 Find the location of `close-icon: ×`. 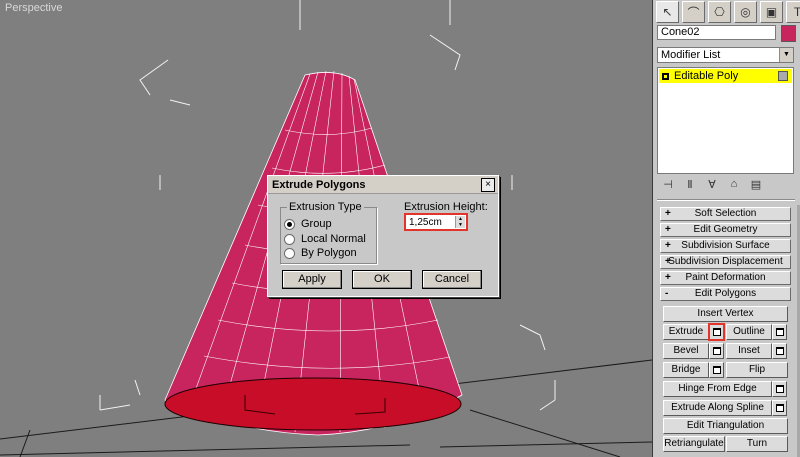

close-icon: × is located at coordinates (488, 185).